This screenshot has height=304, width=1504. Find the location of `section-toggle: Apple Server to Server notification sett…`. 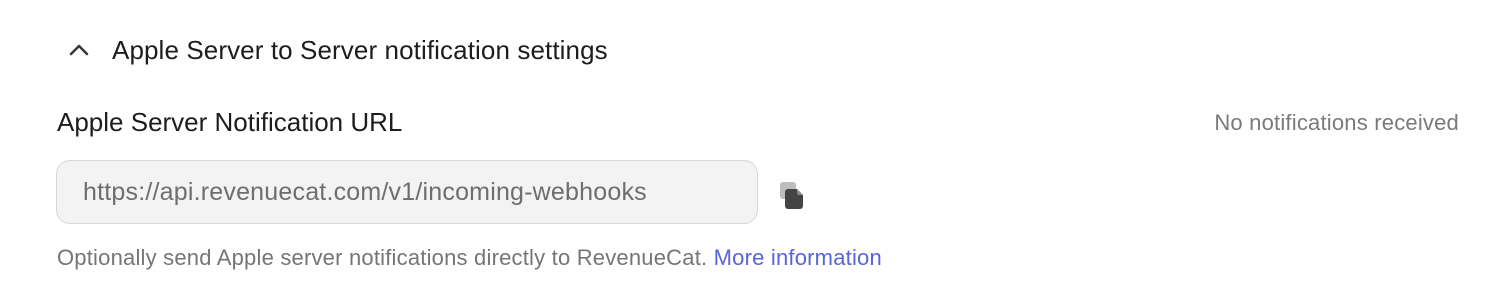

section-toggle: Apple Server to Server notification sett… is located at coordinates (336, 50).